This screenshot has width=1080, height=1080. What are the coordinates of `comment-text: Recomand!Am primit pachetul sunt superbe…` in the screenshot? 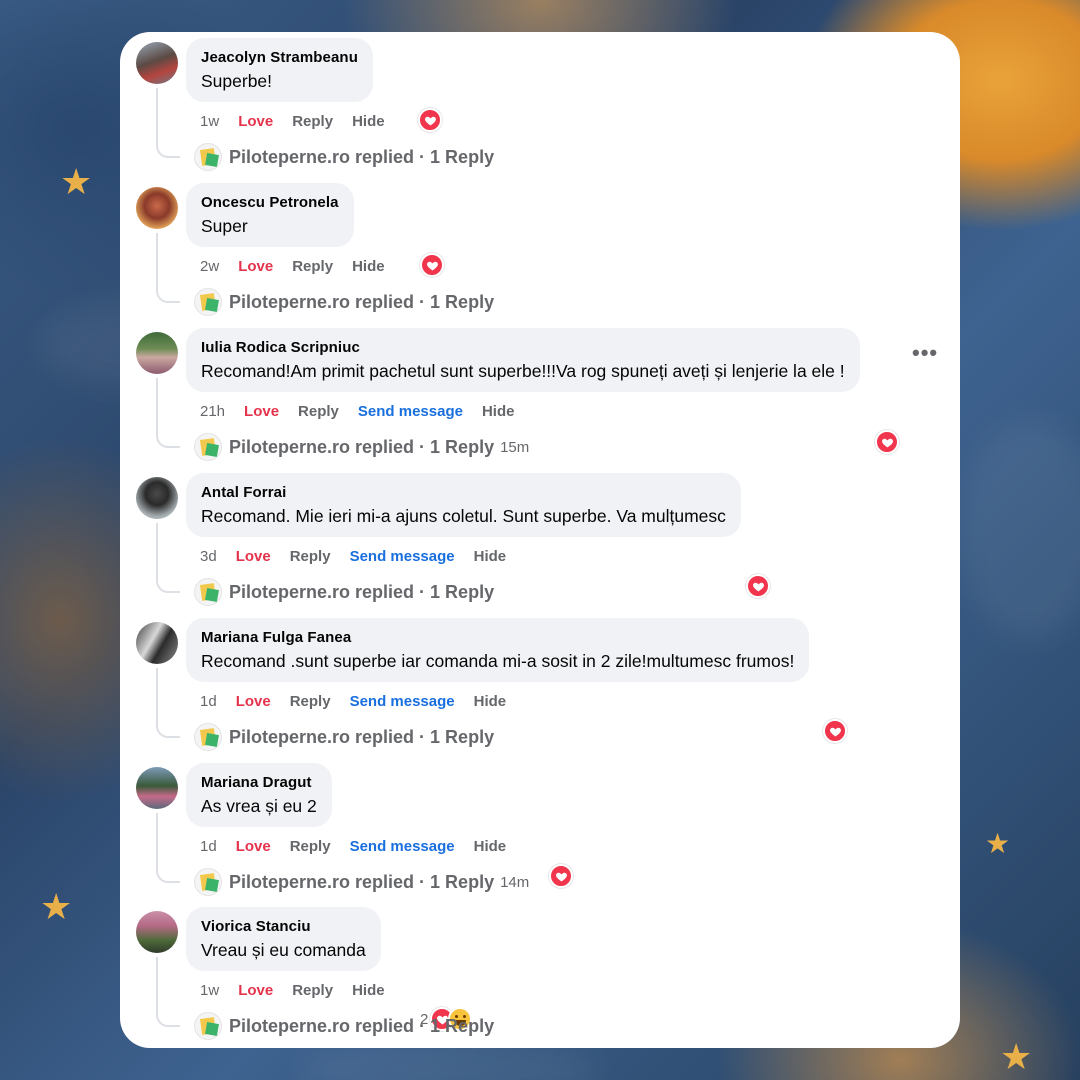 It's located at (523, 371).